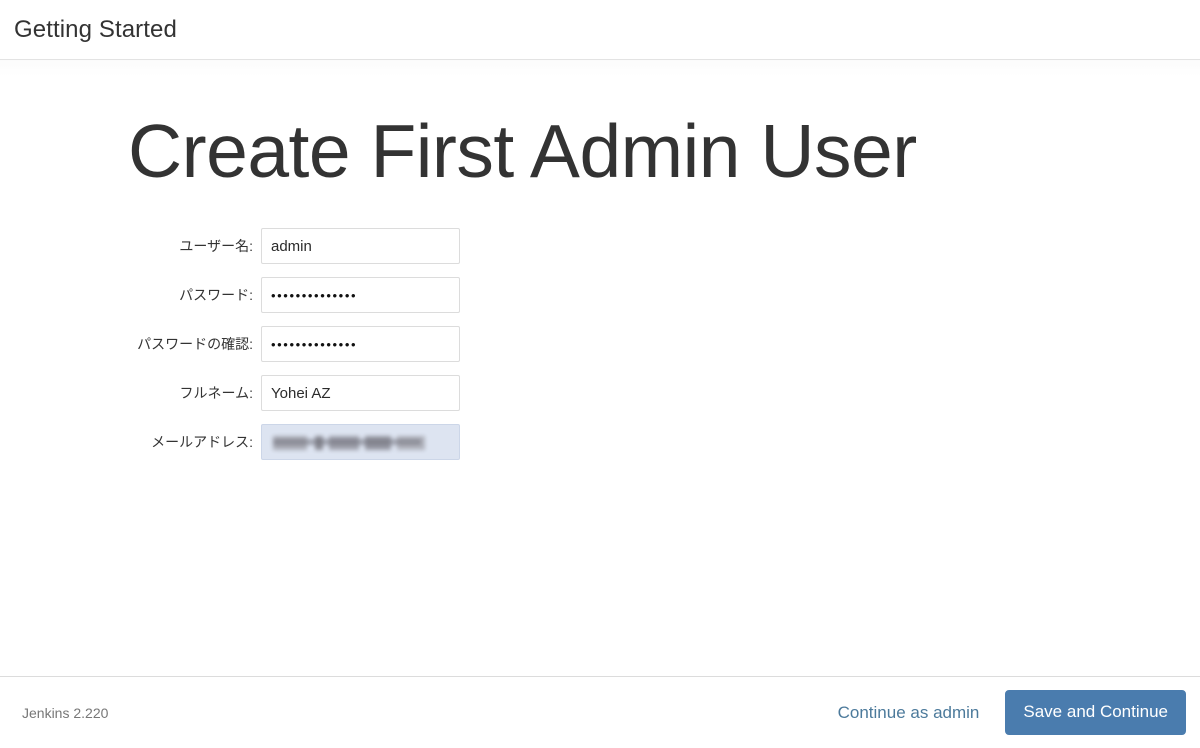 The width and height of the screenshot is (1200, 748). Describe the element at coordinates (522, 151) in the screenshot. I see `setup-heading: Create First Admin User` at that location.